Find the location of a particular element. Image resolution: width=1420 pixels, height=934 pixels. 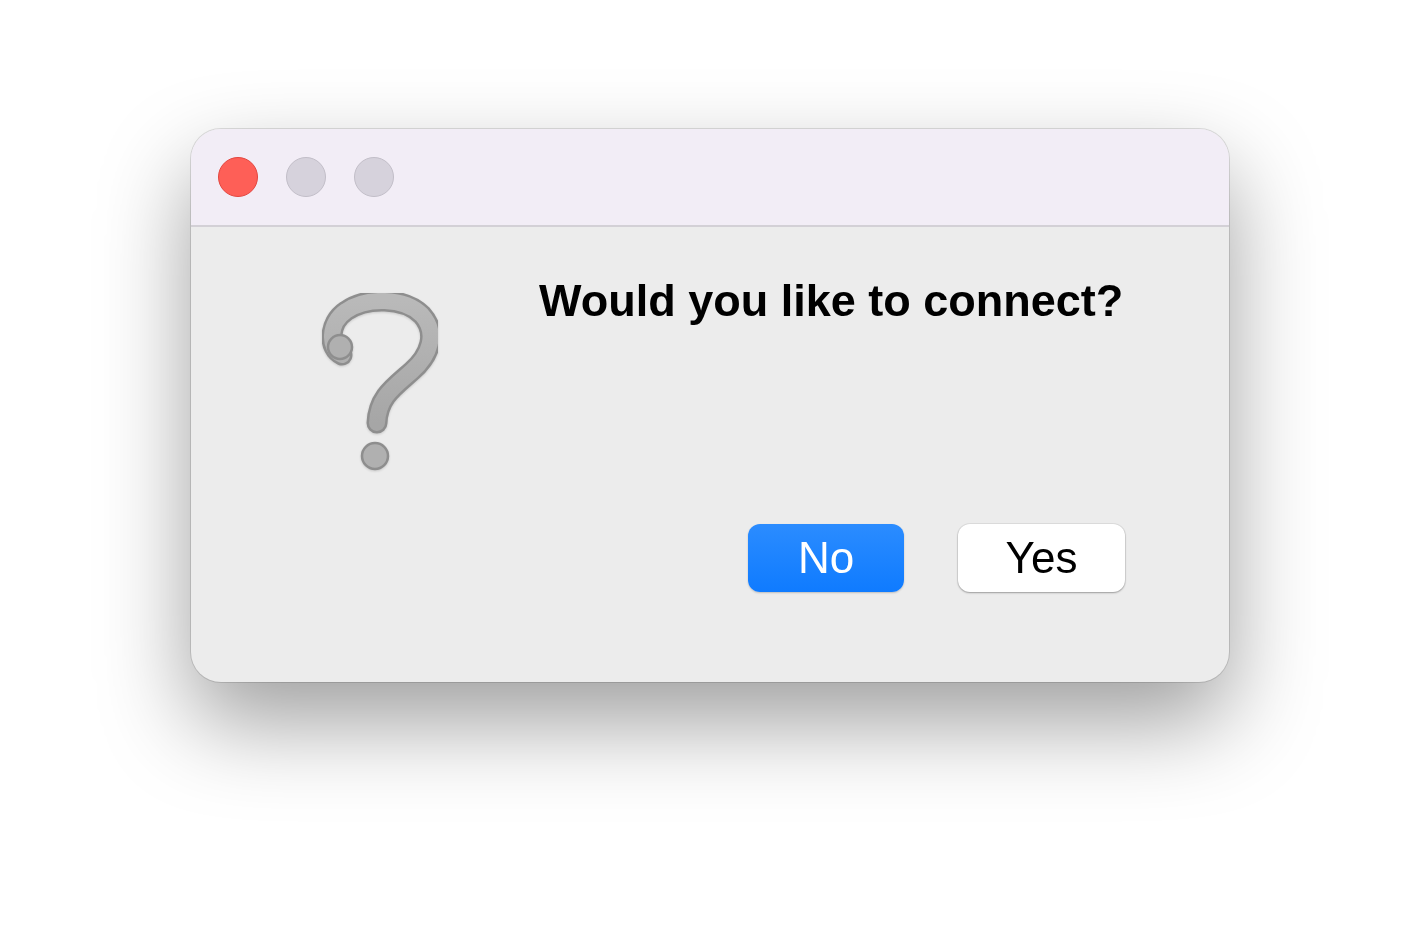

dialog-button: Yes is located at coordinates (1041, 558).